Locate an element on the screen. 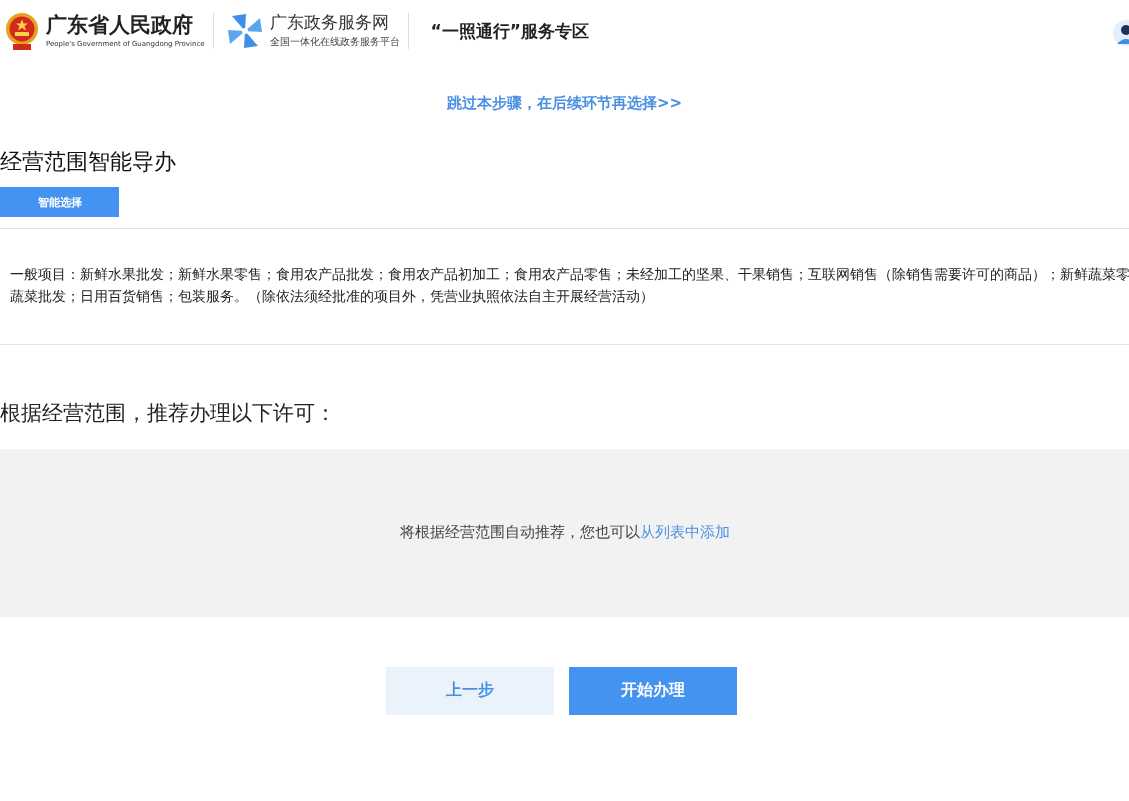 Image resolution: width=1129 pixels, height=801 pixels. skip-link: 跳过本步骤，在后续环节再选择>> is located at coordinates (564, 103).